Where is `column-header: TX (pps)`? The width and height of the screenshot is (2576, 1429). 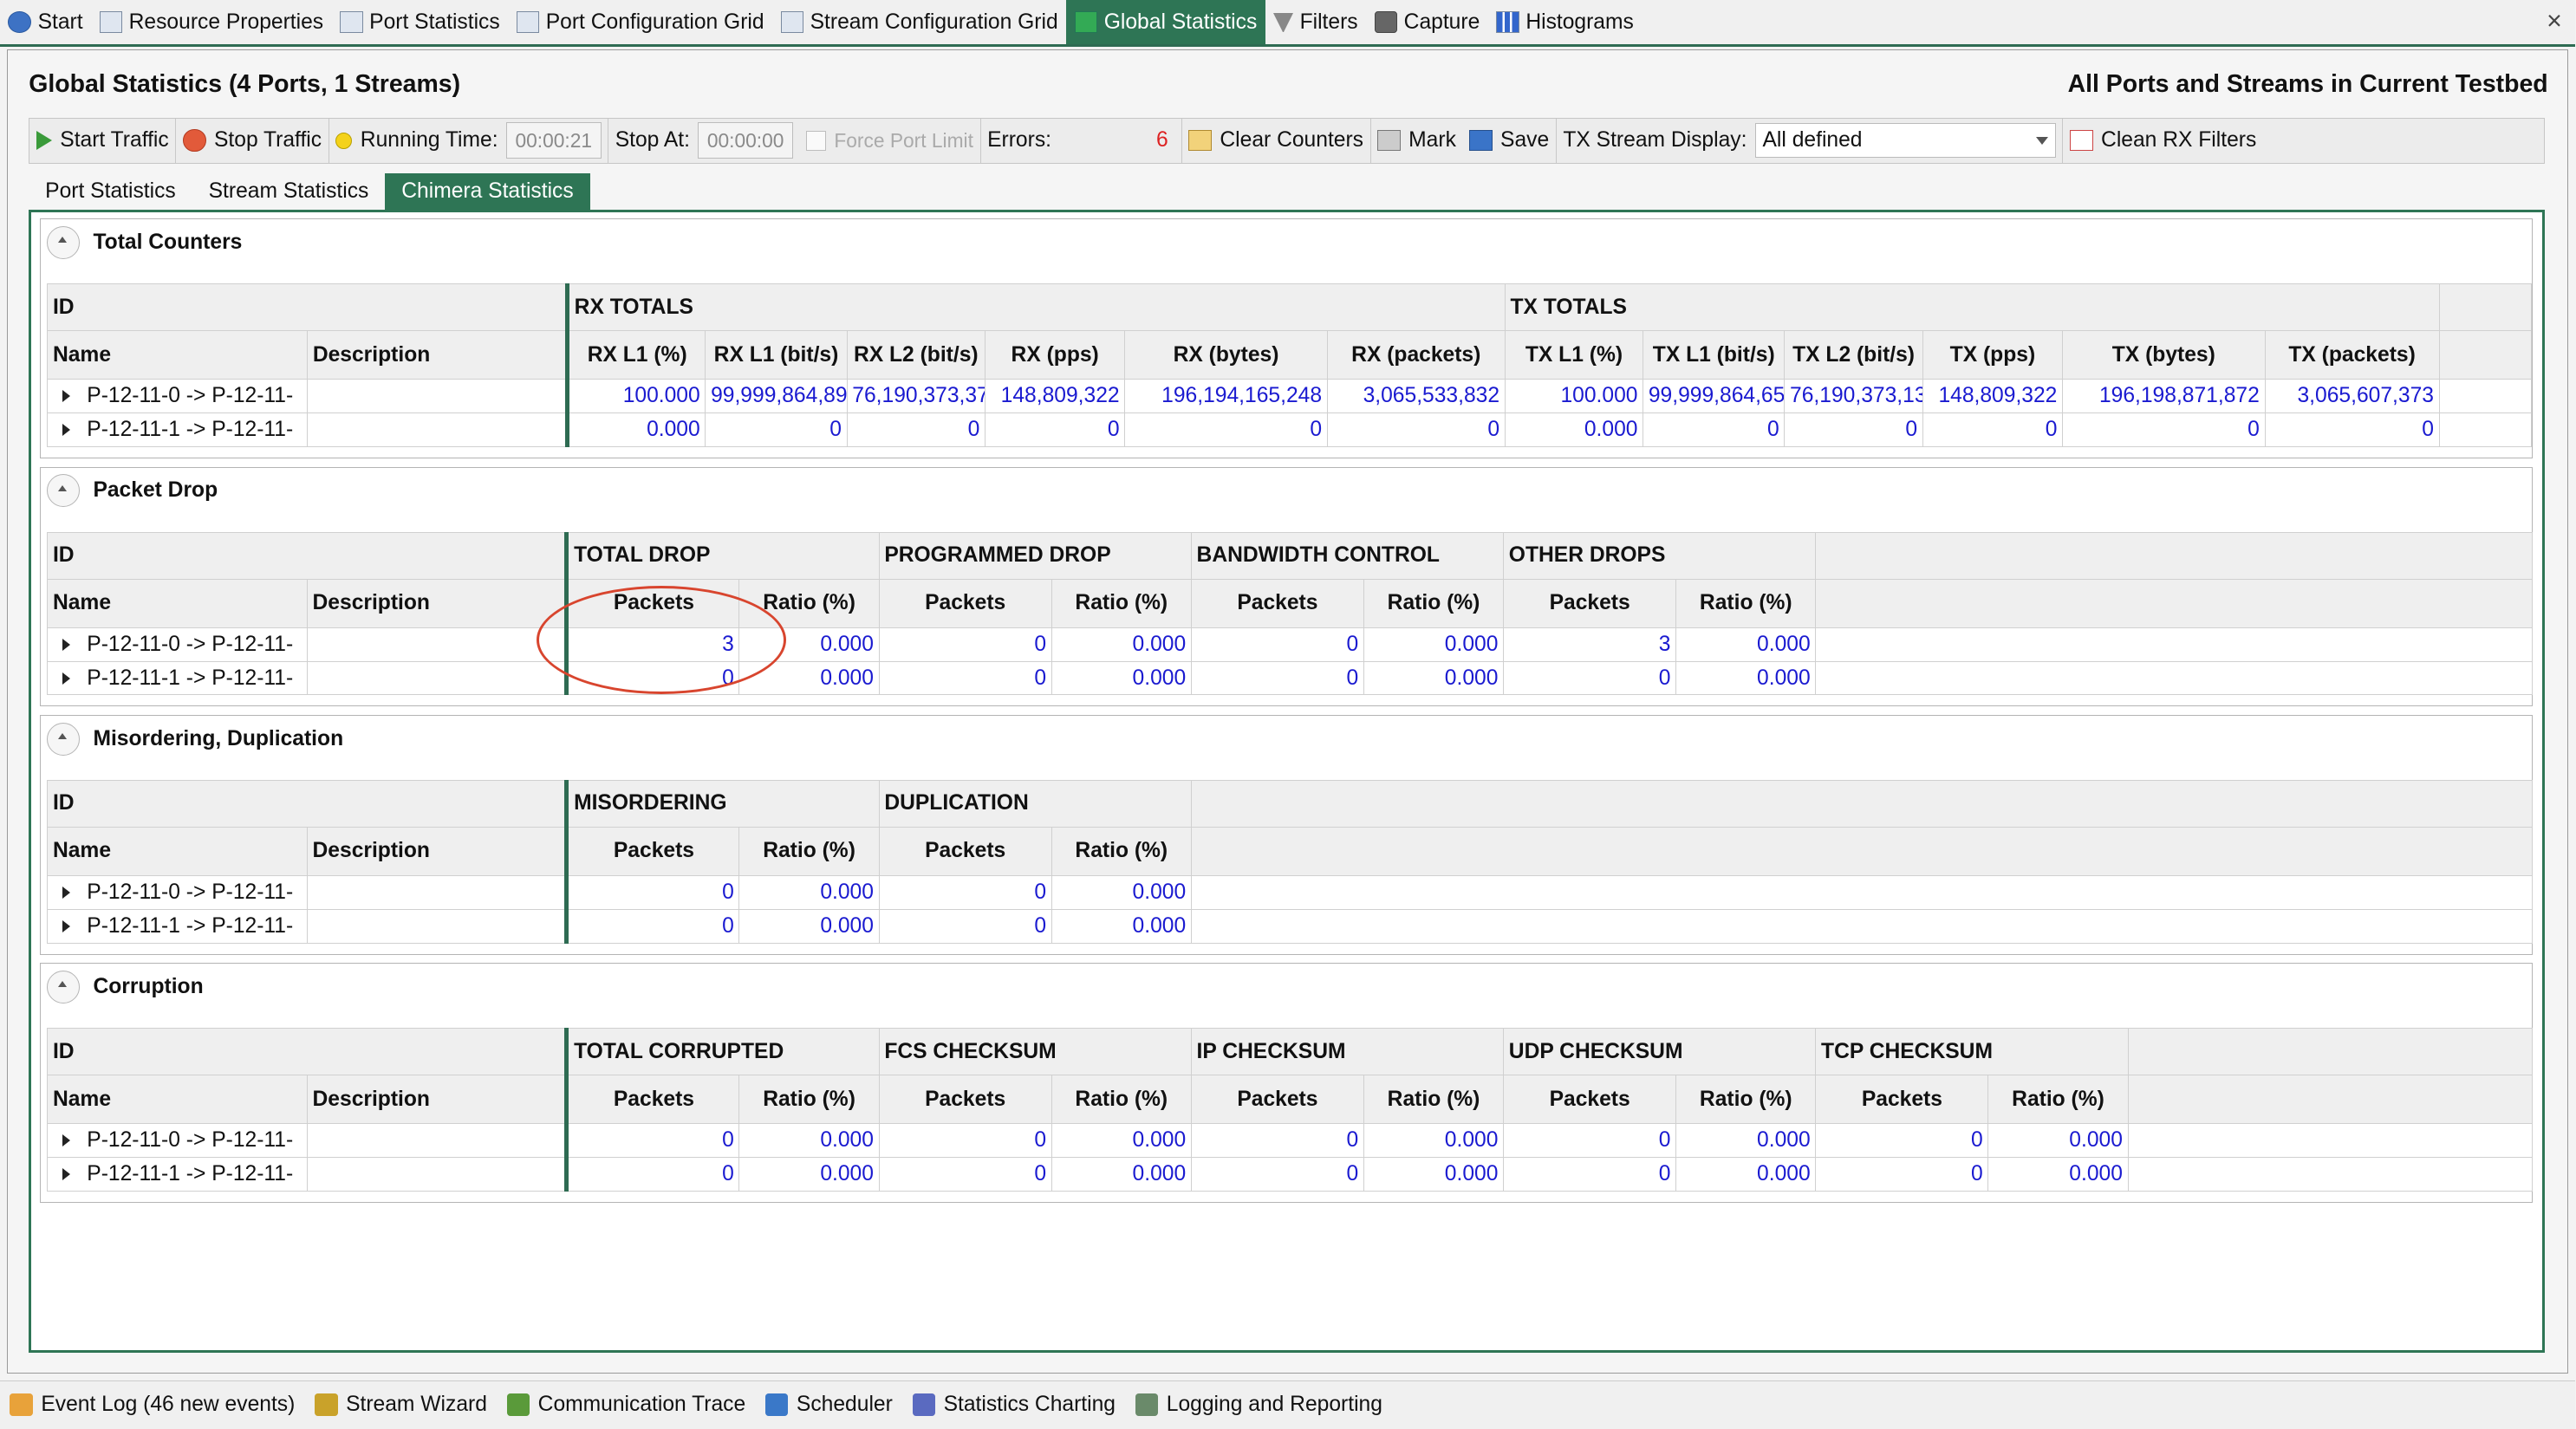 column-header: TX (pps) is located at coordinates (1993, 355).